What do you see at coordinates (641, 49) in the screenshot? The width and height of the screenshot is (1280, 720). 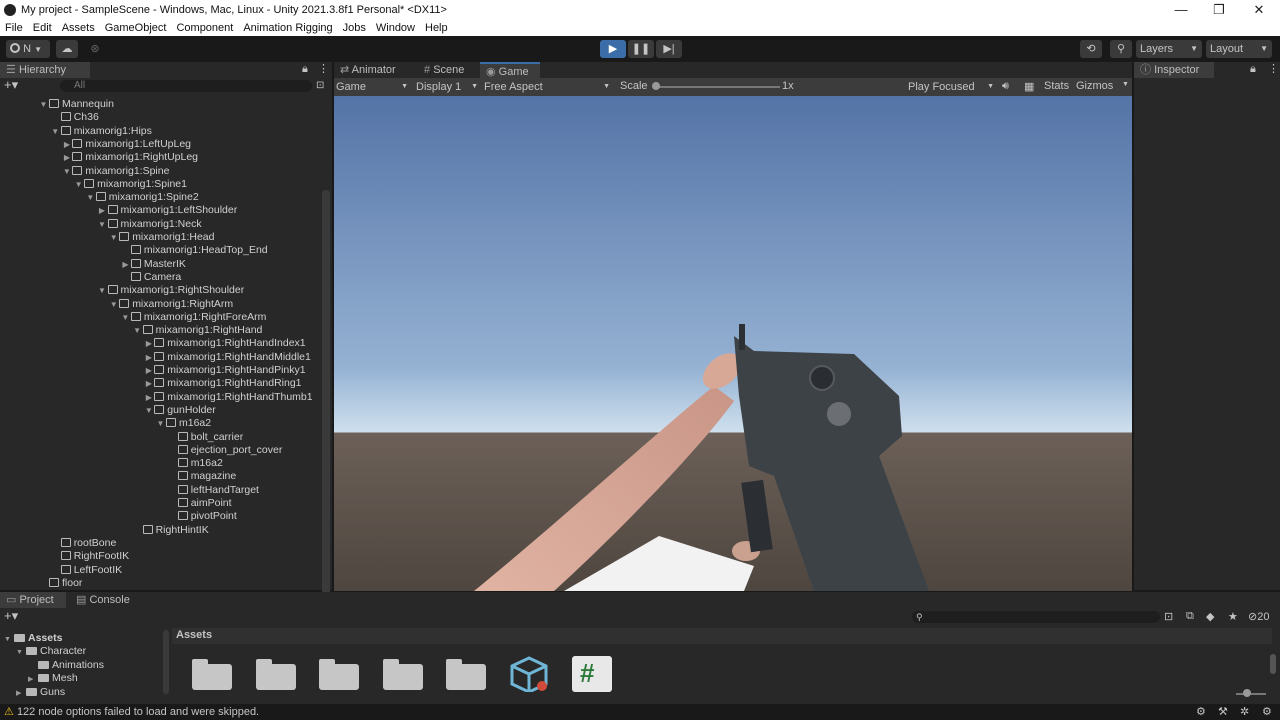 I see `pause-button: ❚❚` at bounding box center [641, 49].